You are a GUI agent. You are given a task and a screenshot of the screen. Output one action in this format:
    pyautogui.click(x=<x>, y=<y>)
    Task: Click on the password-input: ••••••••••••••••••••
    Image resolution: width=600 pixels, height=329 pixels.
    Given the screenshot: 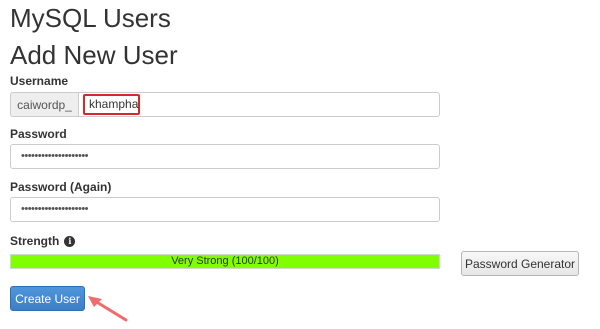 What is the action you would take?
    pyautogui.click(x=225, y=156)
    